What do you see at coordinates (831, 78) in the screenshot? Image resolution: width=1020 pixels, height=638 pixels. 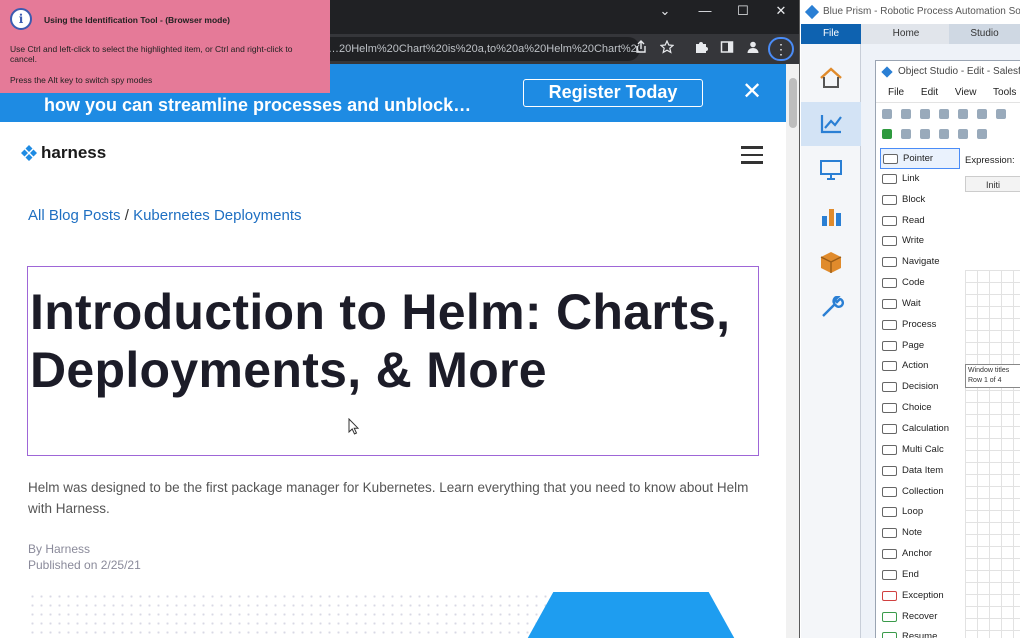 I see `nav-home-icon` at bounding box center [831, 78].